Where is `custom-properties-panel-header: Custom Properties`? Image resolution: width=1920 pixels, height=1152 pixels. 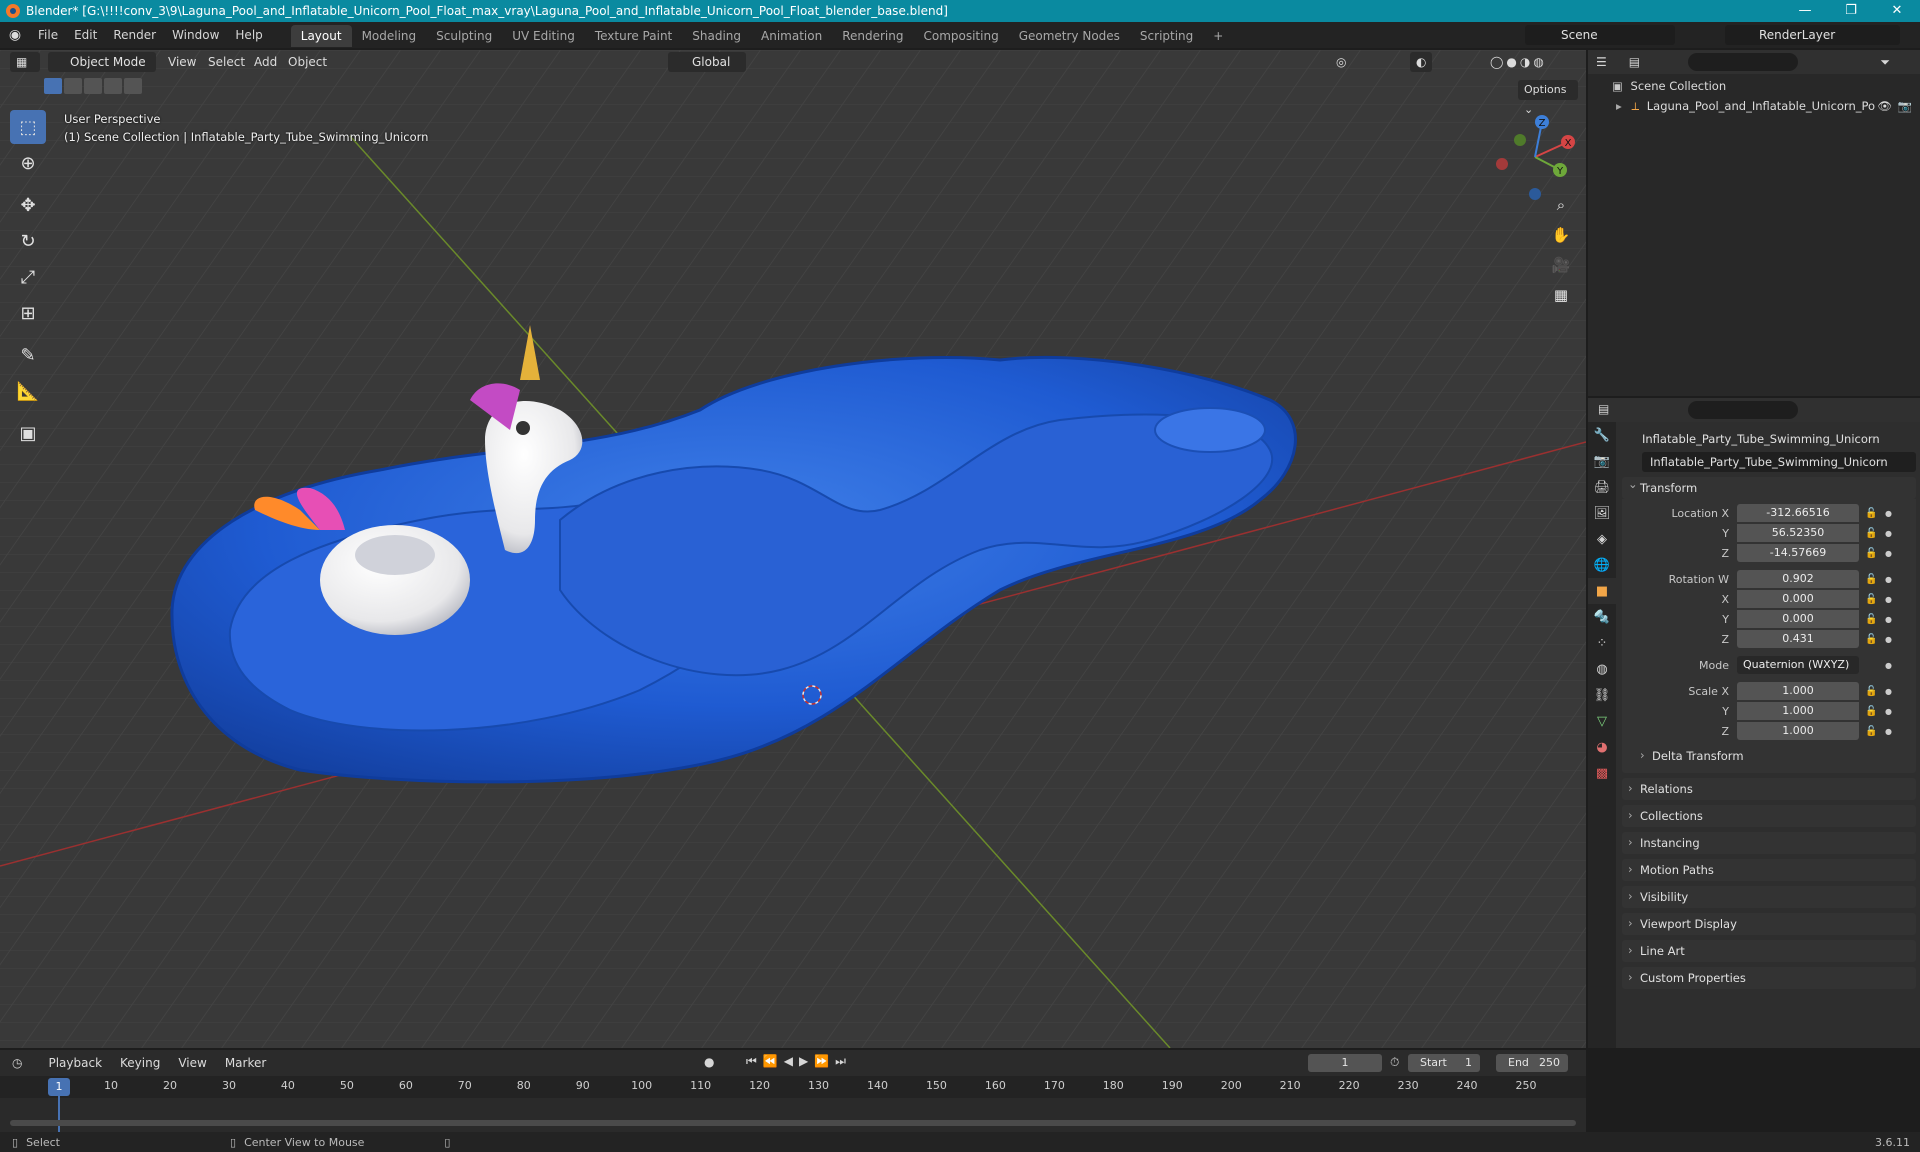
custom-properties-panel-header: Custom Properties is located at coordinates (1769, 977).